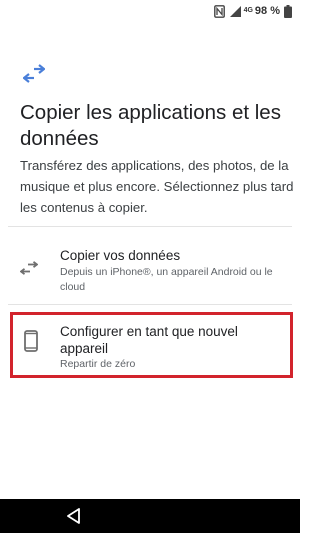 Image resolution: width=320 pixels, height=533 pixels. I want to click on network-type-label: 4G, so click(248, 10).